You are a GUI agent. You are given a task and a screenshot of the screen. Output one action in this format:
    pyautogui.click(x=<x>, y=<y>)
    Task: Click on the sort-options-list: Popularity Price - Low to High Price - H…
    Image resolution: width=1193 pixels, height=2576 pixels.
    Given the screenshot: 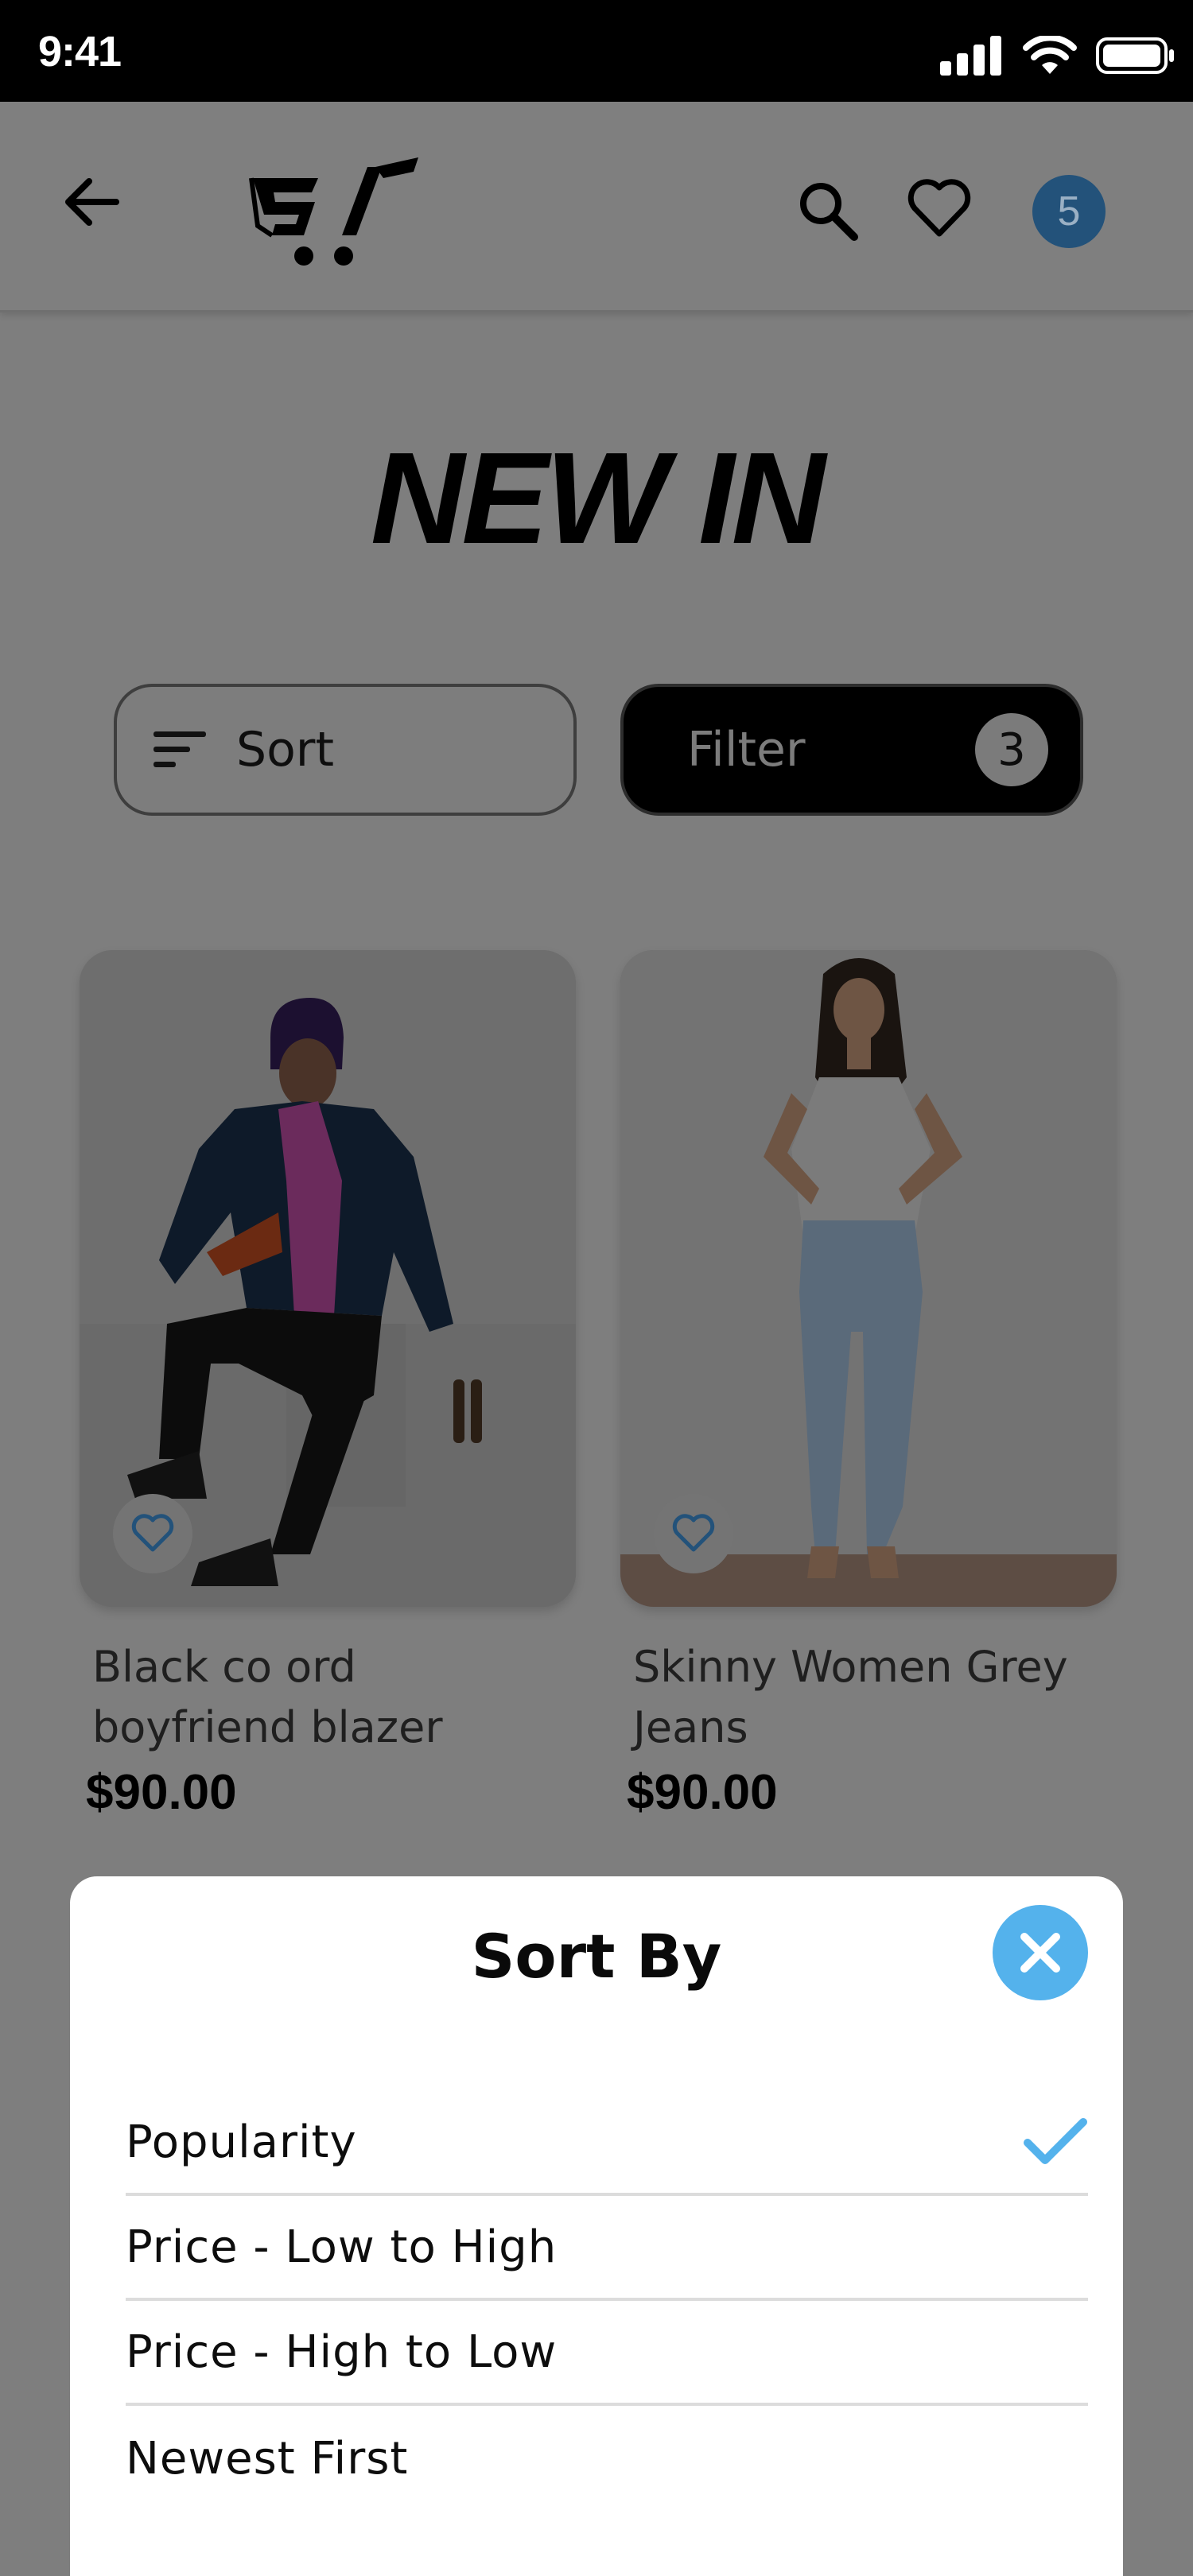 What is the action you would take?
    pyautogui.click(x=607, y=2301)
    